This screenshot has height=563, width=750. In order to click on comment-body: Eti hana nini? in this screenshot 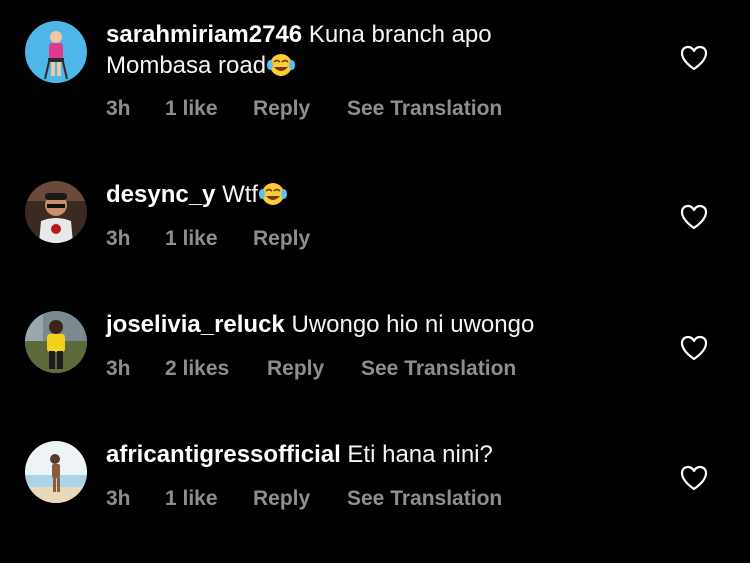, I will do `click(420, 454)`.